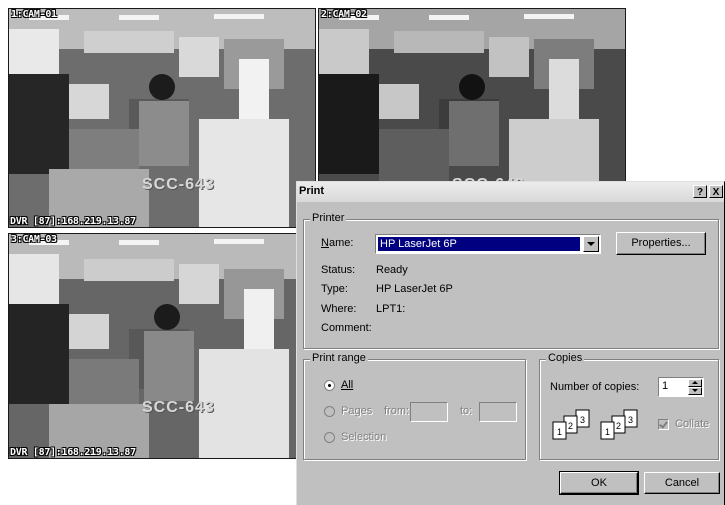  What do you see at coordinates (663, 424) in the screenshot?
I see `collate-checkbox` at bounding box center [663, 424].